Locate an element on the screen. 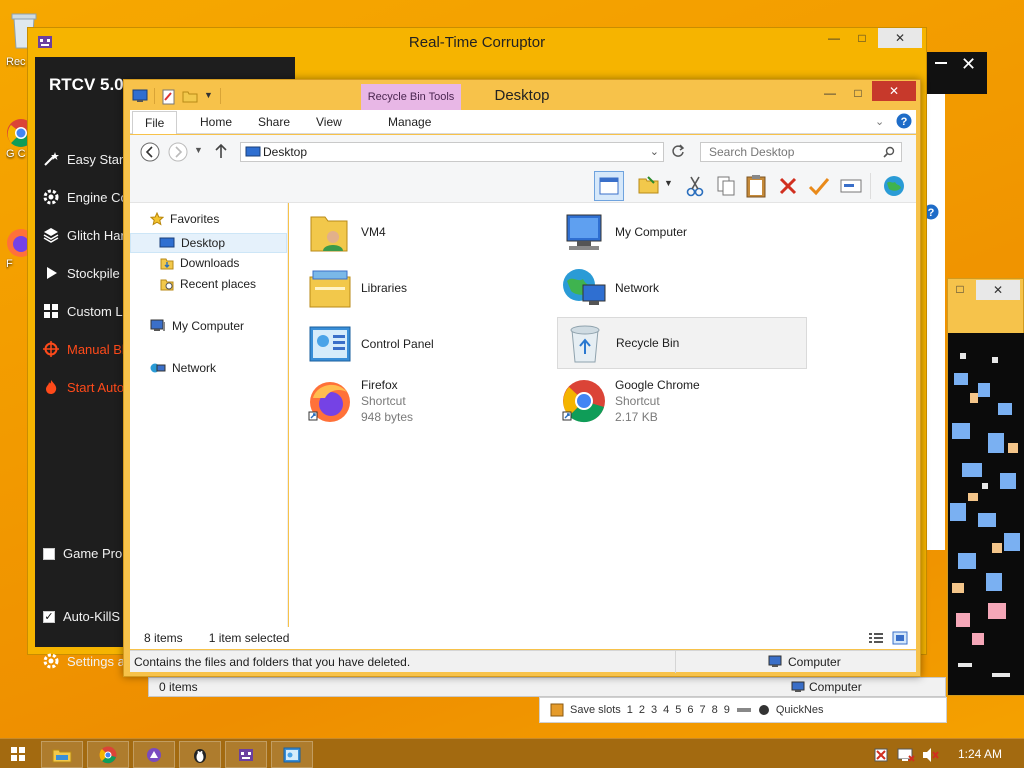  menu-manual-blast: Manual Bl is located at coordinates (84, 349).